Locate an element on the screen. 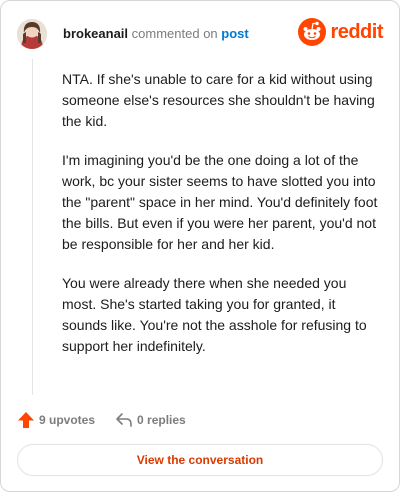 This screenshot has height=492, width=400. reddit-wordmark: reddit is located at coordinates (356, 31).